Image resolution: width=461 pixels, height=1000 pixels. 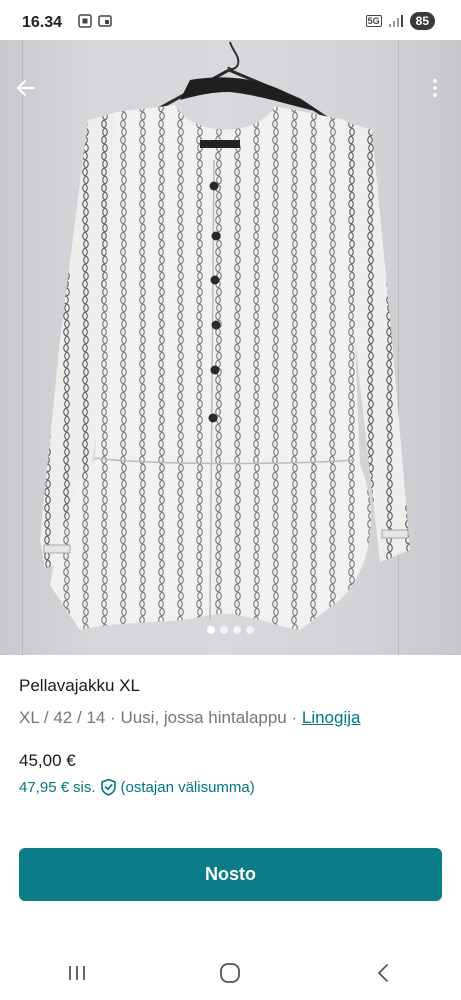 What do you see at coordinates (44, 787) in the screenshot?
I see `price-incl-value: 47,95 €` at bounding box center [44, 787].